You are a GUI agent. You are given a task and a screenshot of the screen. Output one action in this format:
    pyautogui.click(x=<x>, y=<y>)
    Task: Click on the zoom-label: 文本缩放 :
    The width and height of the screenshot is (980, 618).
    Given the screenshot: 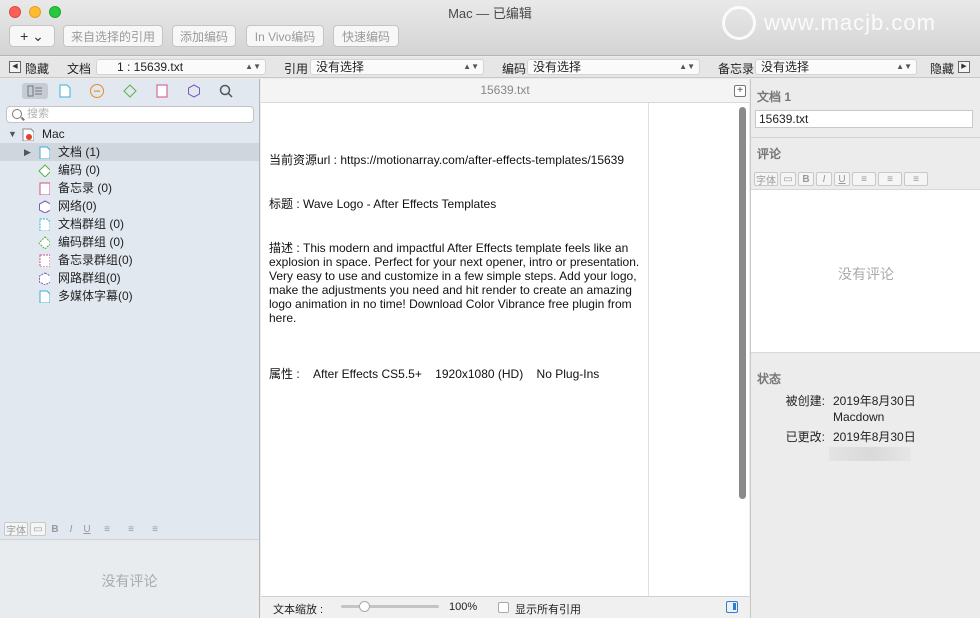 What is the action you would take?
    pyautogui.click(x=298, y=610)
    